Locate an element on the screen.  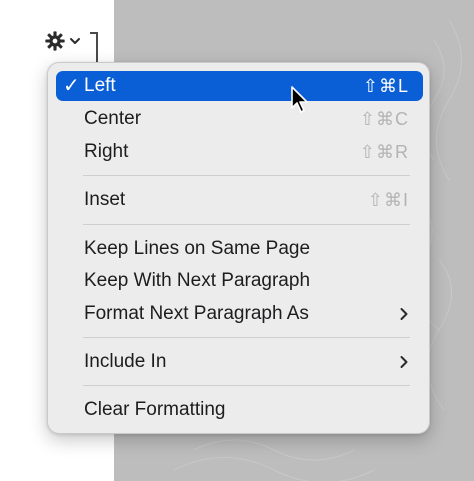
menu-item-label: Keep Lines on Same Page is located at coordinates (197, 248).